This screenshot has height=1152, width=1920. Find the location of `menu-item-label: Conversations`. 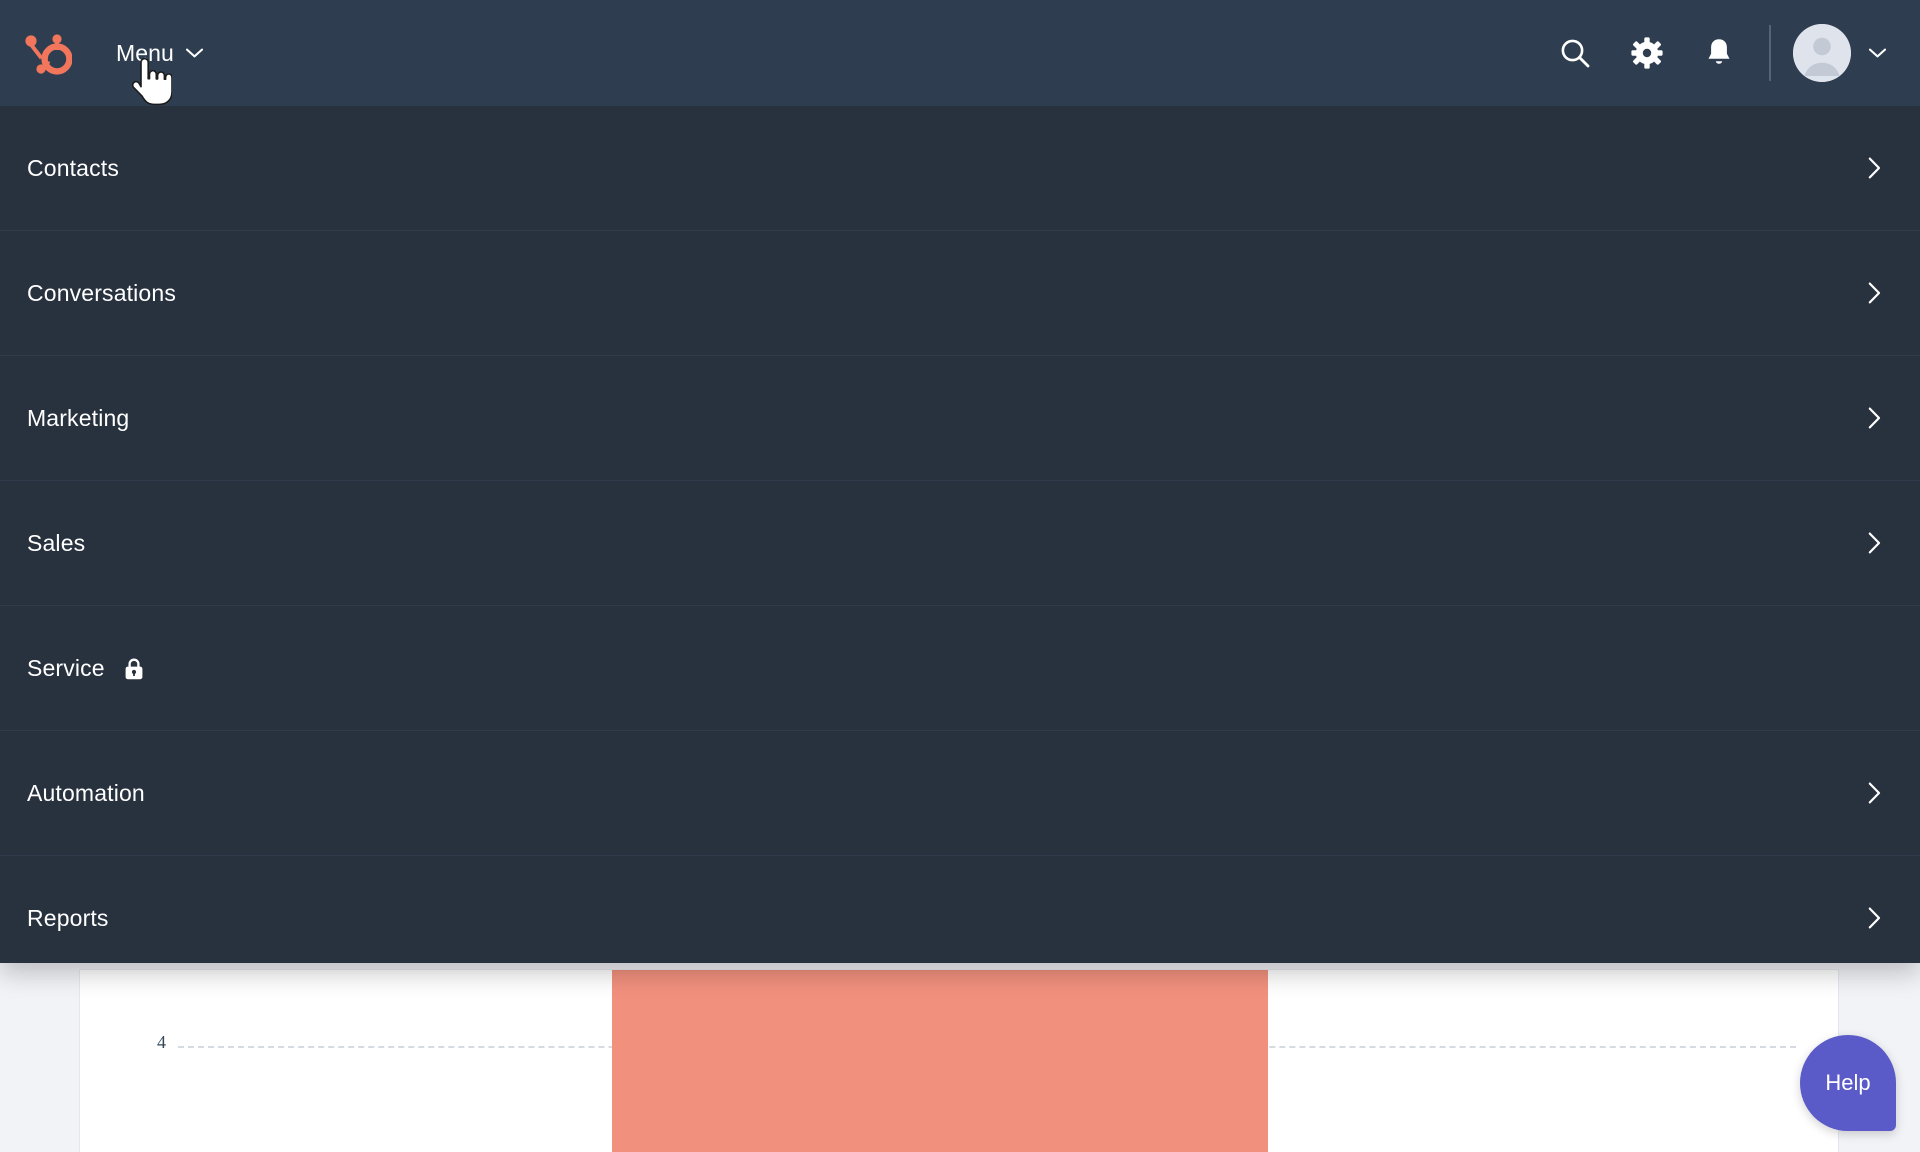

menu-item-label: Conversations is located at coordinates (101, 292).